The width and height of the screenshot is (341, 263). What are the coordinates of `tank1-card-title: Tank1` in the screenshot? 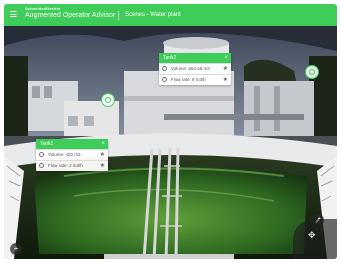 It's located at (47, 144).